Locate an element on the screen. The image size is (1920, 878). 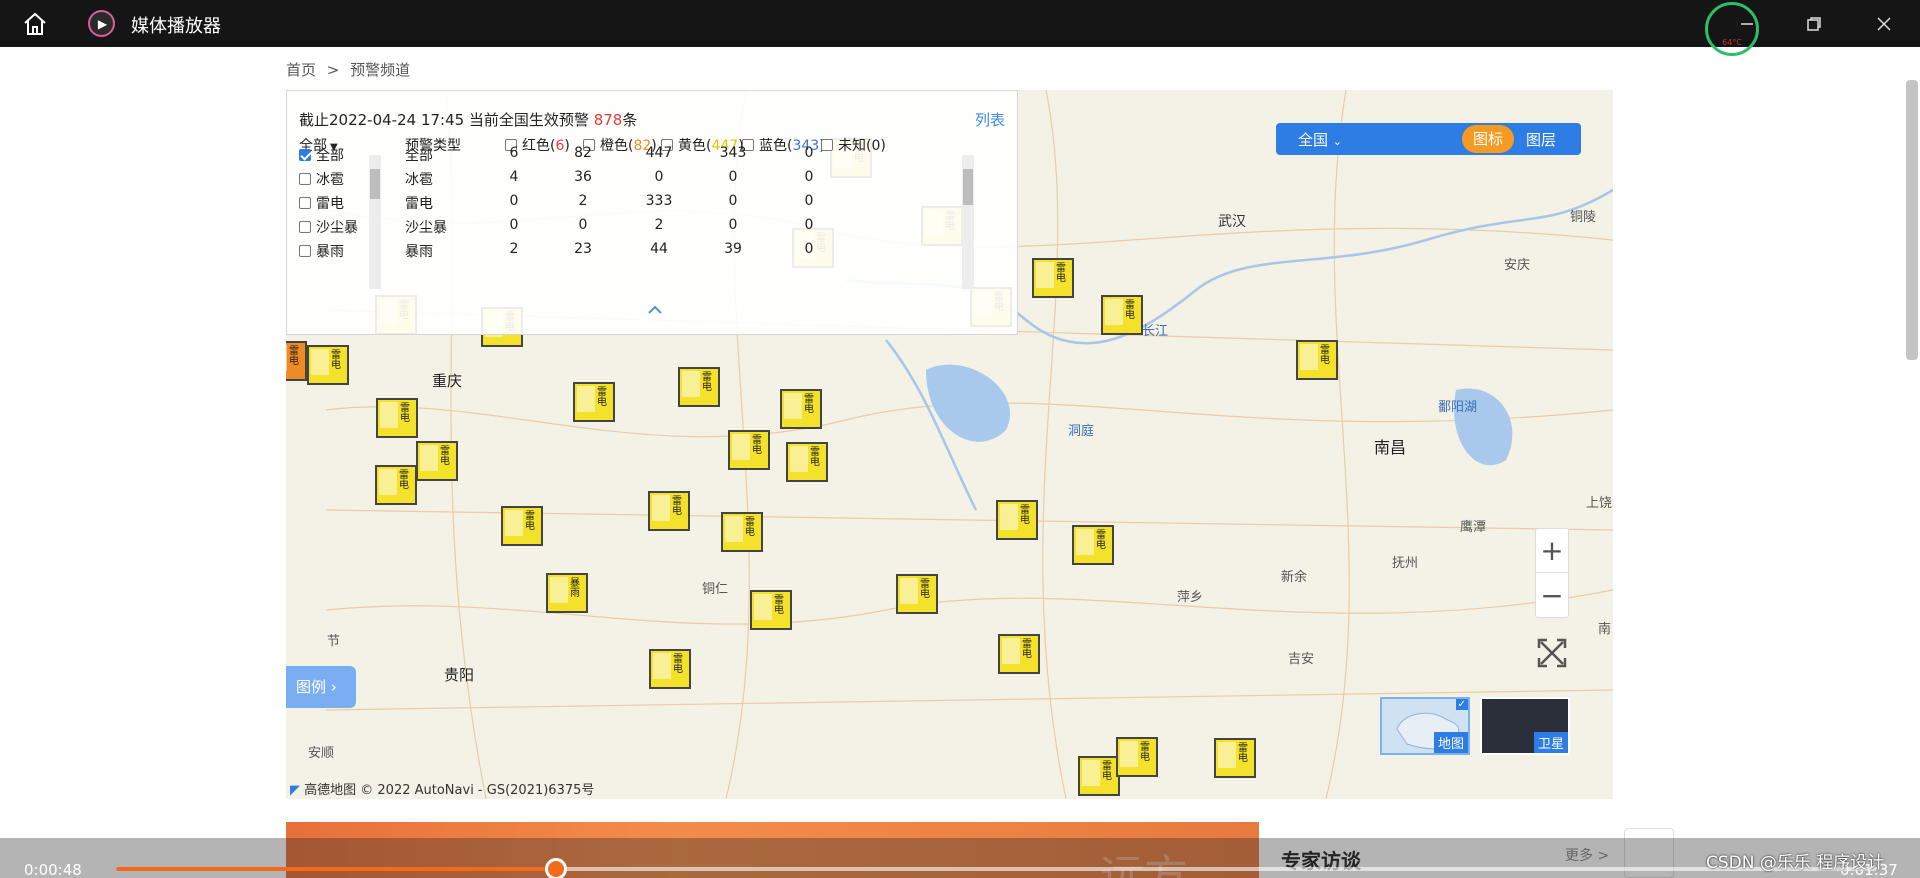
row-filter: 全部 is located at coordinates (321, 155).